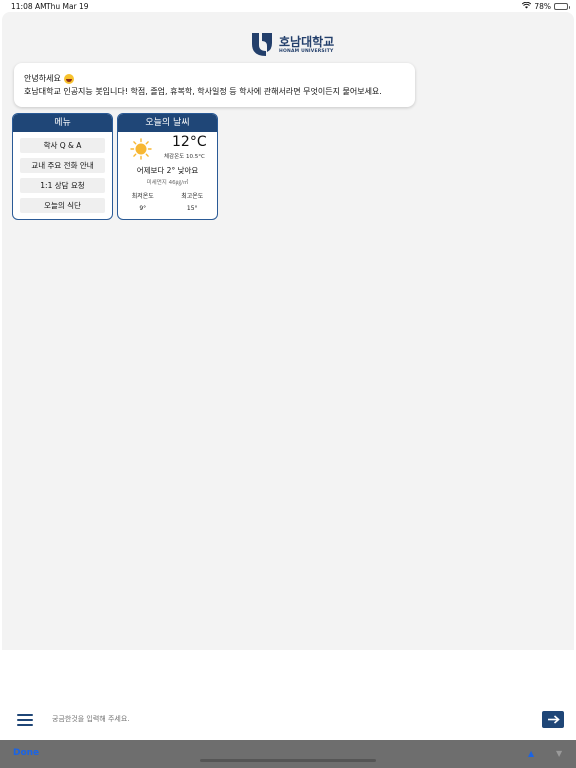 The height and width of the screenshot is (768, 576). I want to click on battery-percent: 78%, so click(542, 6).